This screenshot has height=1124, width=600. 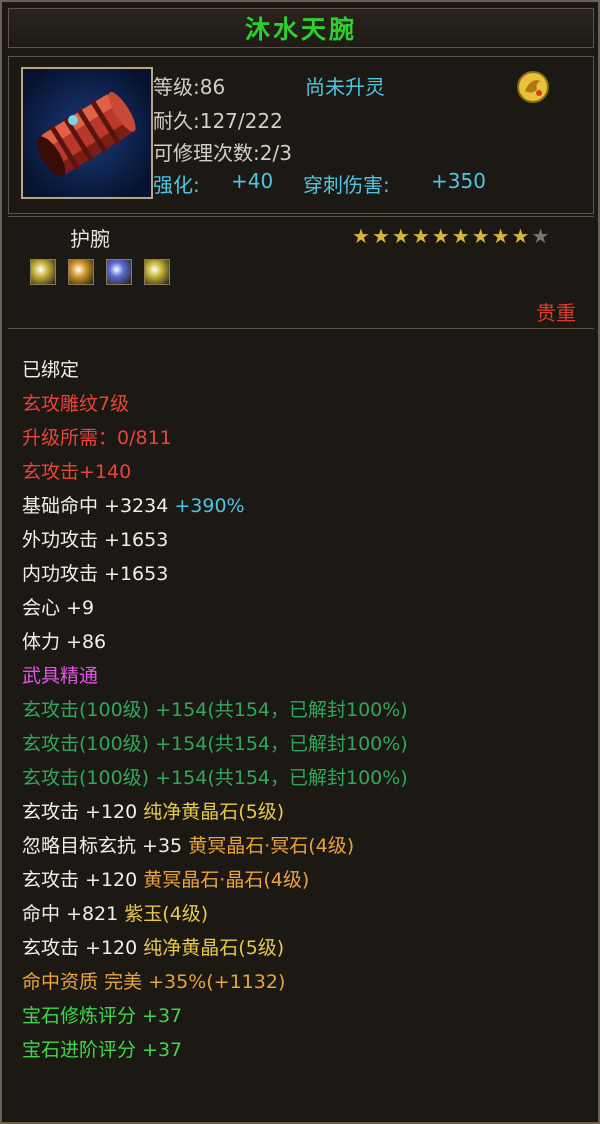 I want to click on item-type-panel: 护腕 ★ ★ ★ ★ ★ ★ ★ ★ ★ ★ 贵重, so click(x=301, y=271).